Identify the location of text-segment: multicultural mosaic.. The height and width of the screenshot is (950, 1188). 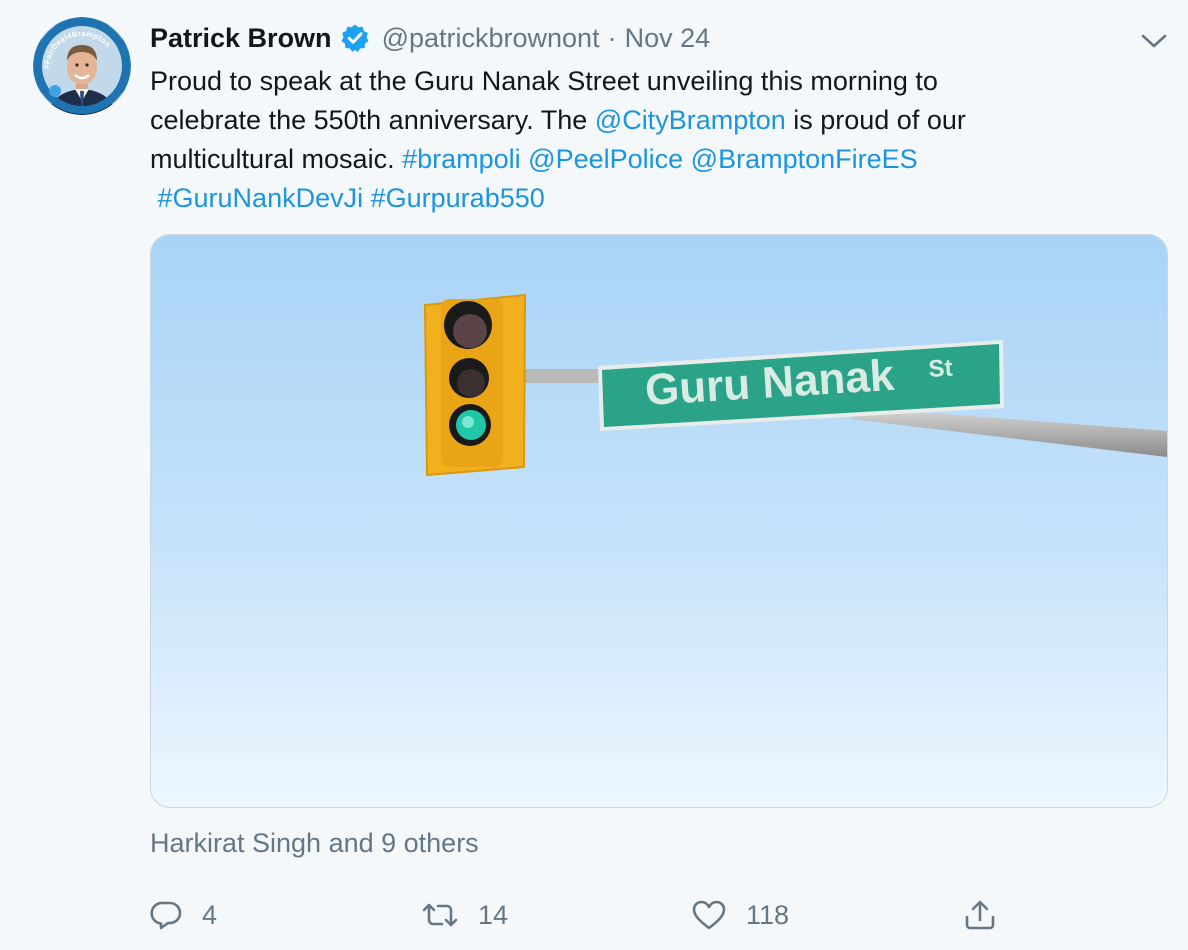
(276, 159).